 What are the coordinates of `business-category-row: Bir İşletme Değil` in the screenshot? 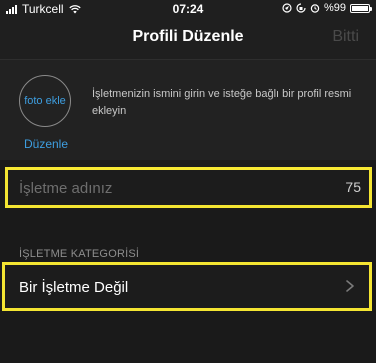 It's located at (187, 286).